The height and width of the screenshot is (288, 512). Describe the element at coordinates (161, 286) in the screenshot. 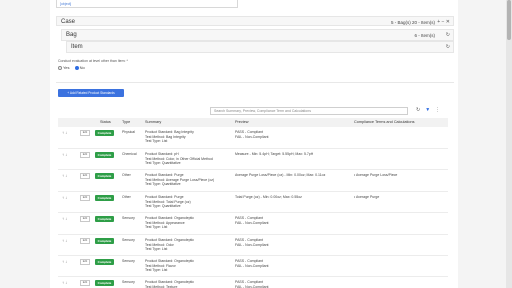

I see `summary-line: Test Method: Texture` at that location.